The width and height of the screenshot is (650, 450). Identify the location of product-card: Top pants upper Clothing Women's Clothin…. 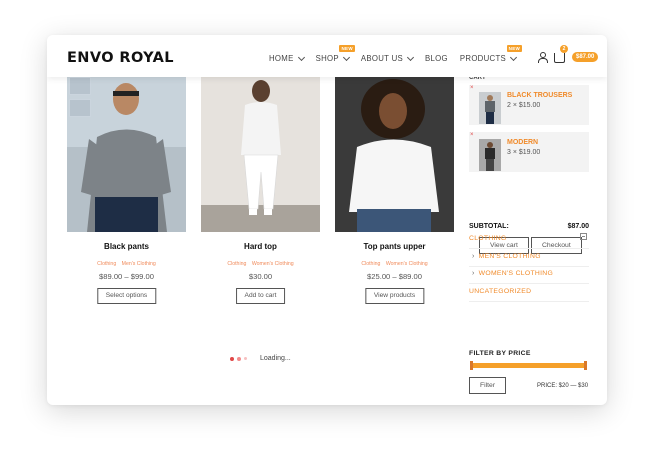
(394, 193).